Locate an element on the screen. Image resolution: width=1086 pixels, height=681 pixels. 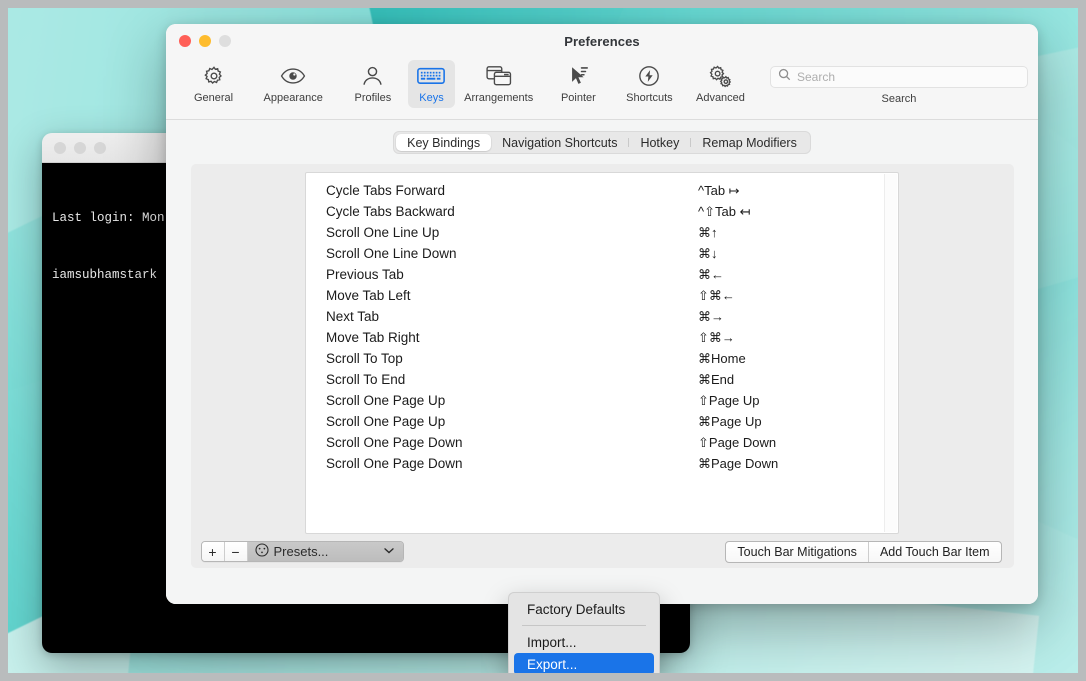
toolbar-item-profiles: Profiles is located at coordinates (372, 84).